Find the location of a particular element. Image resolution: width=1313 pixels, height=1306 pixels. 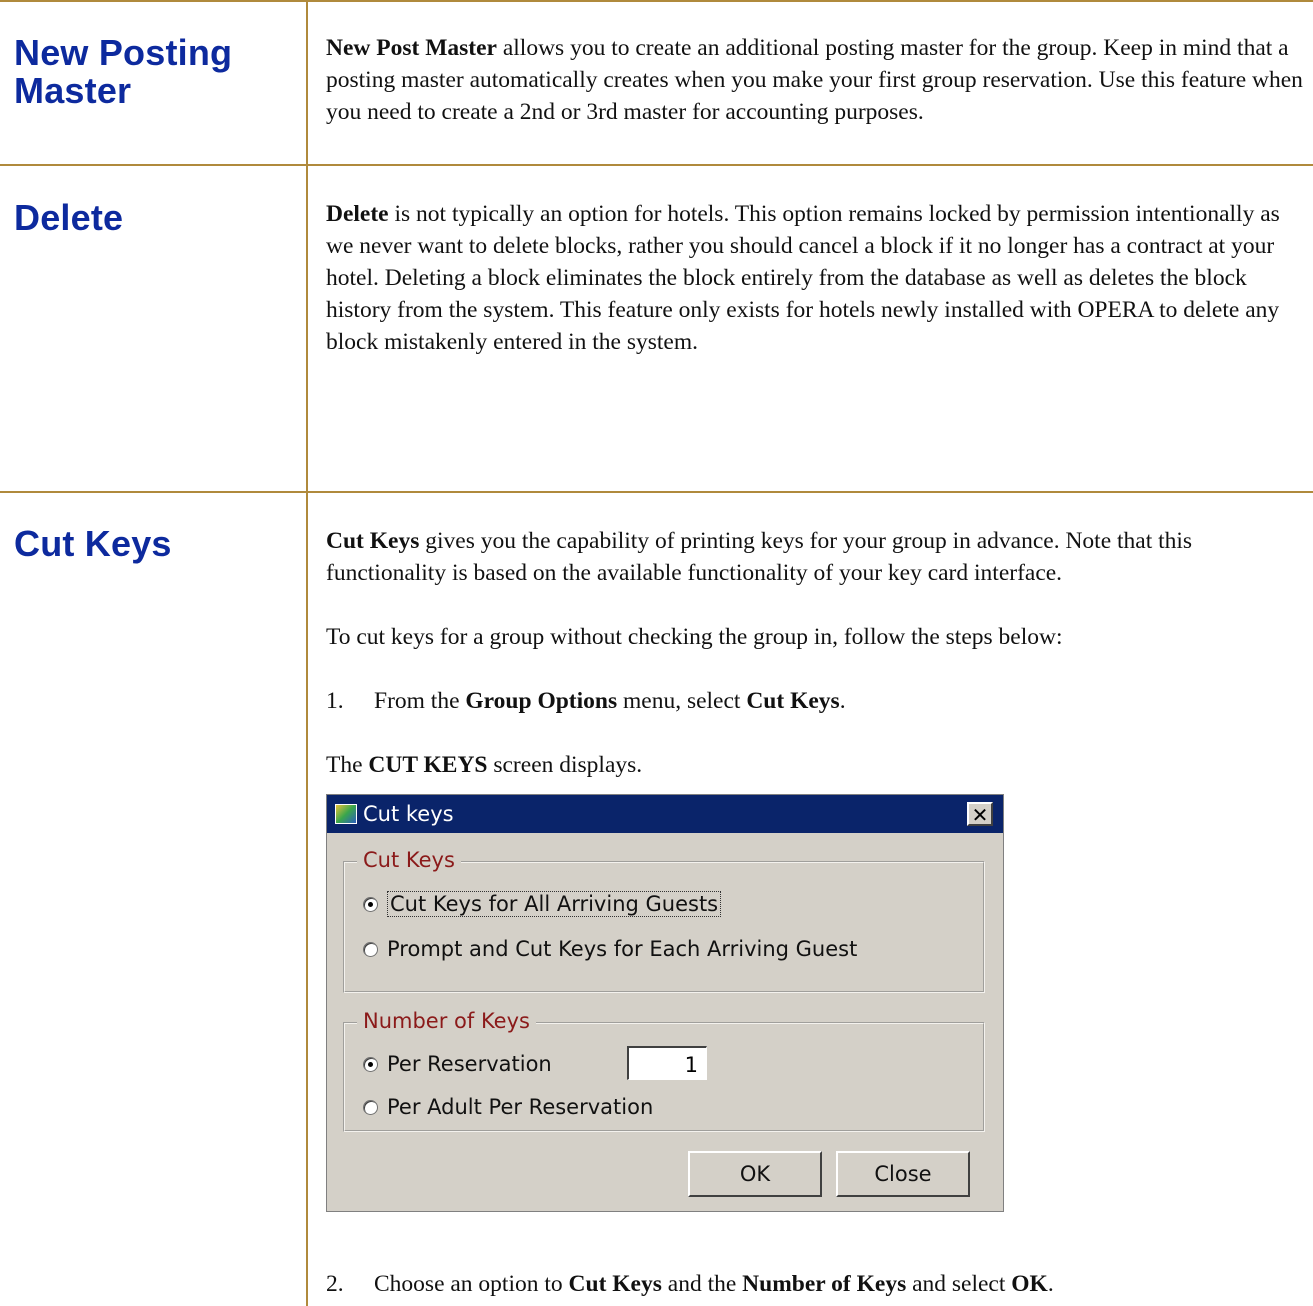

step-number: 2. is located at coordinates (335, 1284).